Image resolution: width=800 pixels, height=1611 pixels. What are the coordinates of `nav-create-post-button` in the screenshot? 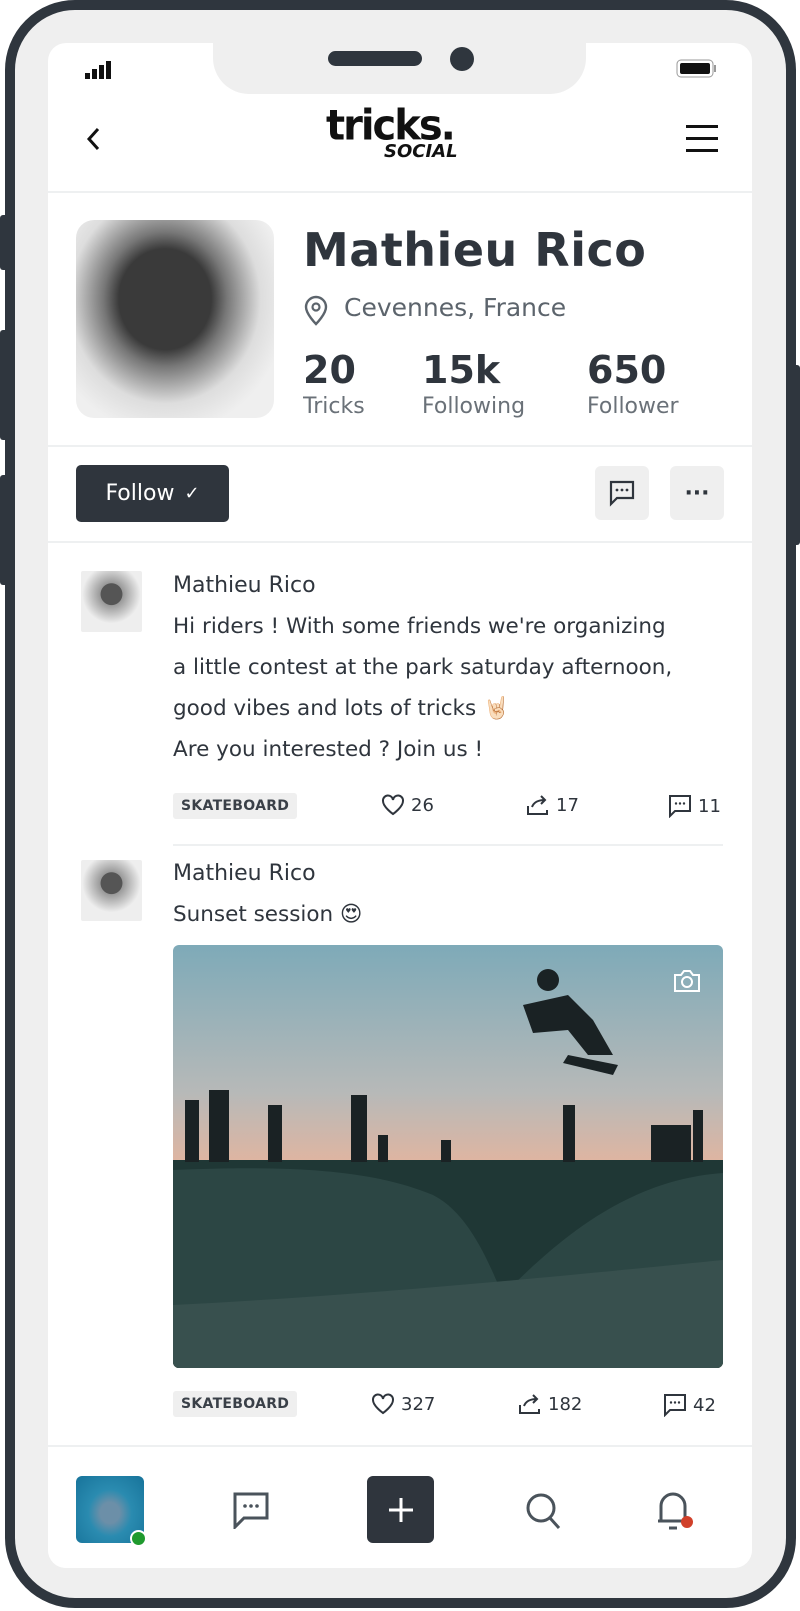 It's located at (400, 1509).